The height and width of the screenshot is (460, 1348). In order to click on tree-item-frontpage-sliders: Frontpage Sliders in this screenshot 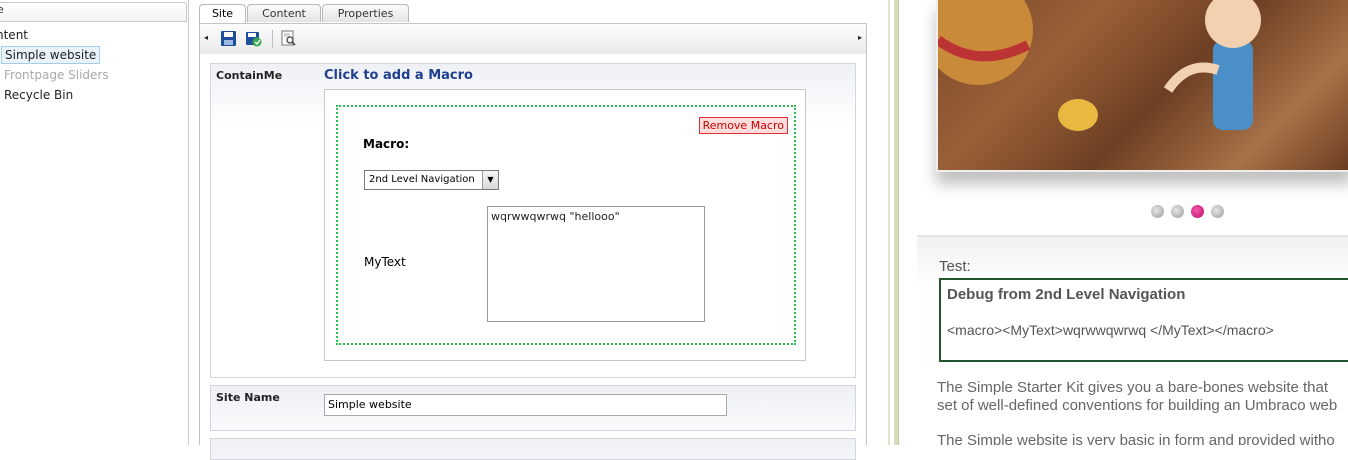, I will do `click(56, 75)`.